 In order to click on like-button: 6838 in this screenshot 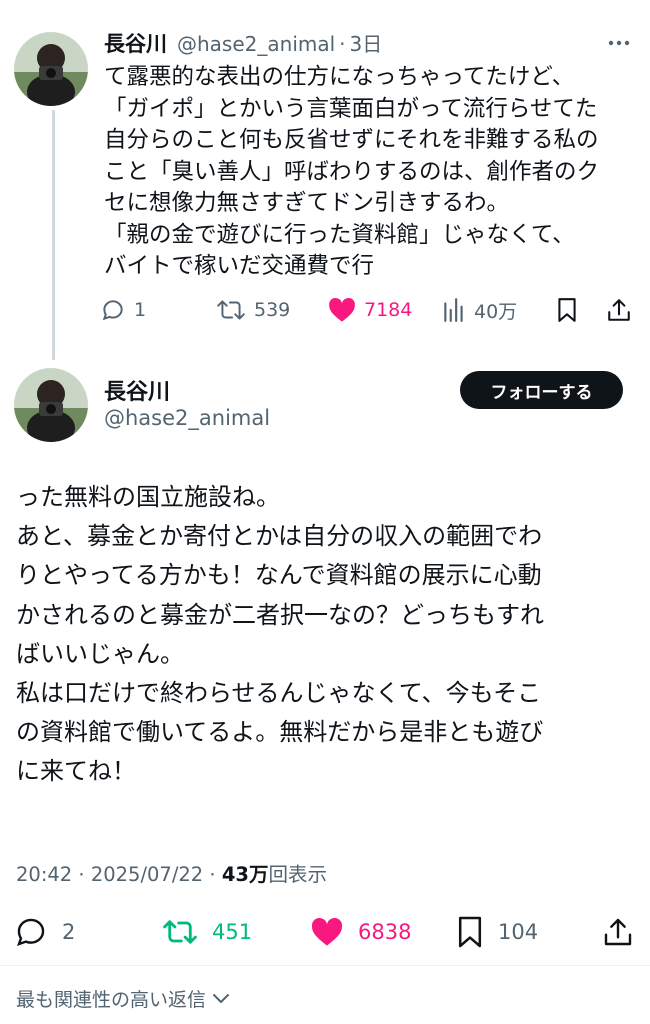, I will do `click(360, 932)`.